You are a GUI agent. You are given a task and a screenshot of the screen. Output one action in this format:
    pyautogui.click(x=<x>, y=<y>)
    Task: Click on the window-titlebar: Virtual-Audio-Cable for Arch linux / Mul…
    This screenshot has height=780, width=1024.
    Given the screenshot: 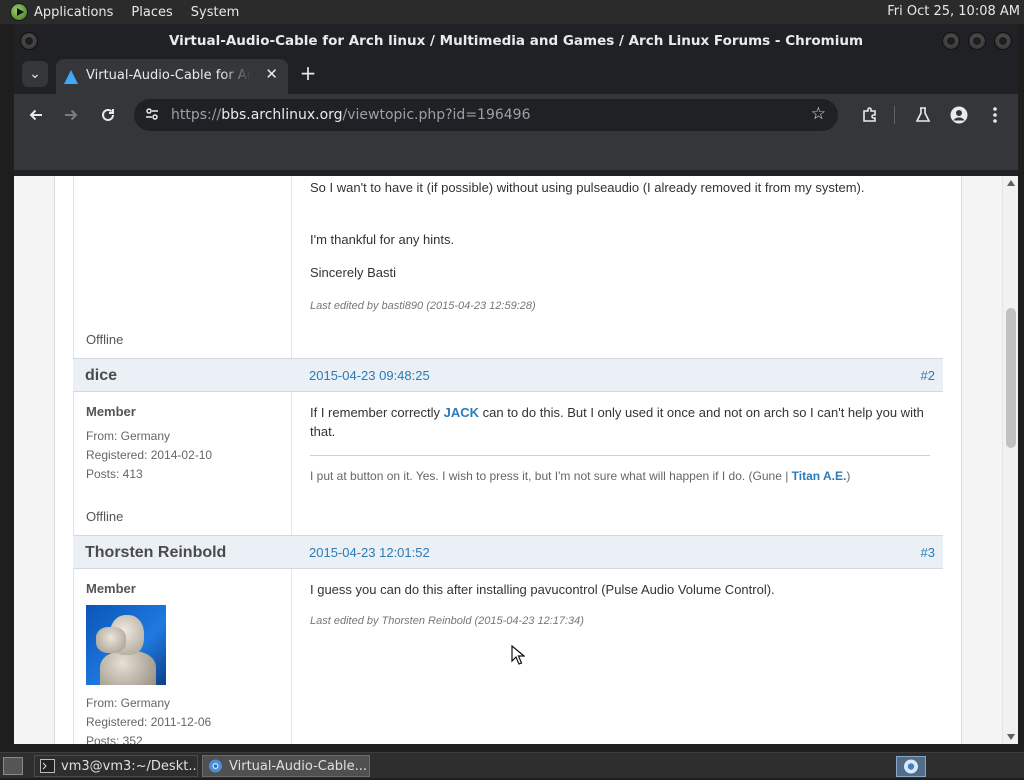 What is the action you would take?
    pyautogui.click(x=516, y=40)
    